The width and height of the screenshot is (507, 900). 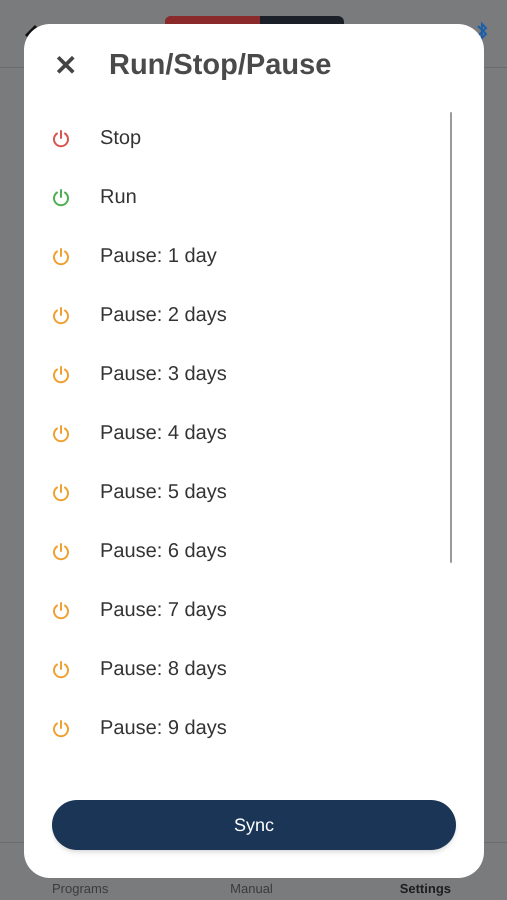 I want to click on option-item: Pause: 7 days, so click(x=267, y=609).